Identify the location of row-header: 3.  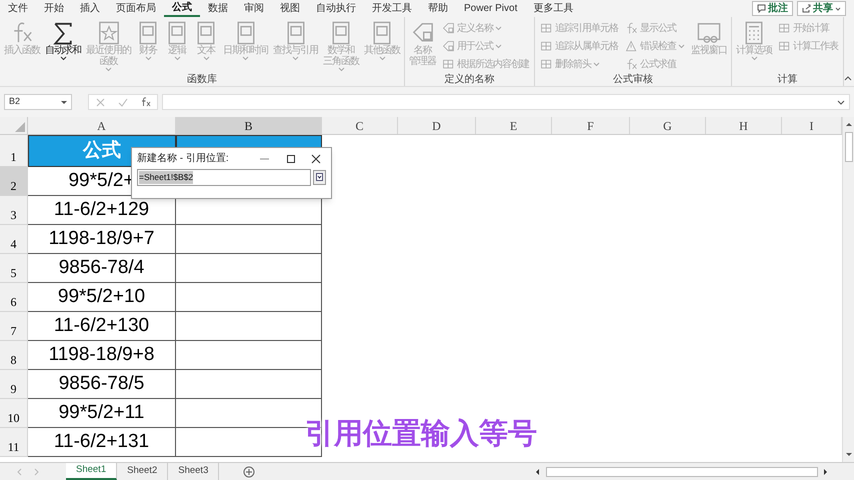
(14, 210).